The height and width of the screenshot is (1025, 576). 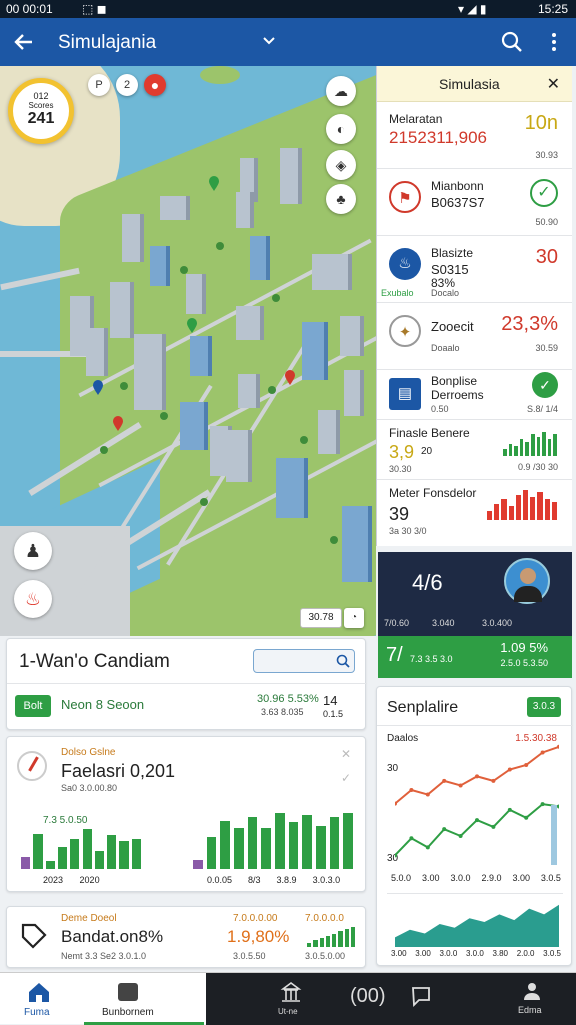 I want to click on nav-settings: Edma, so click(x=532, y=999).